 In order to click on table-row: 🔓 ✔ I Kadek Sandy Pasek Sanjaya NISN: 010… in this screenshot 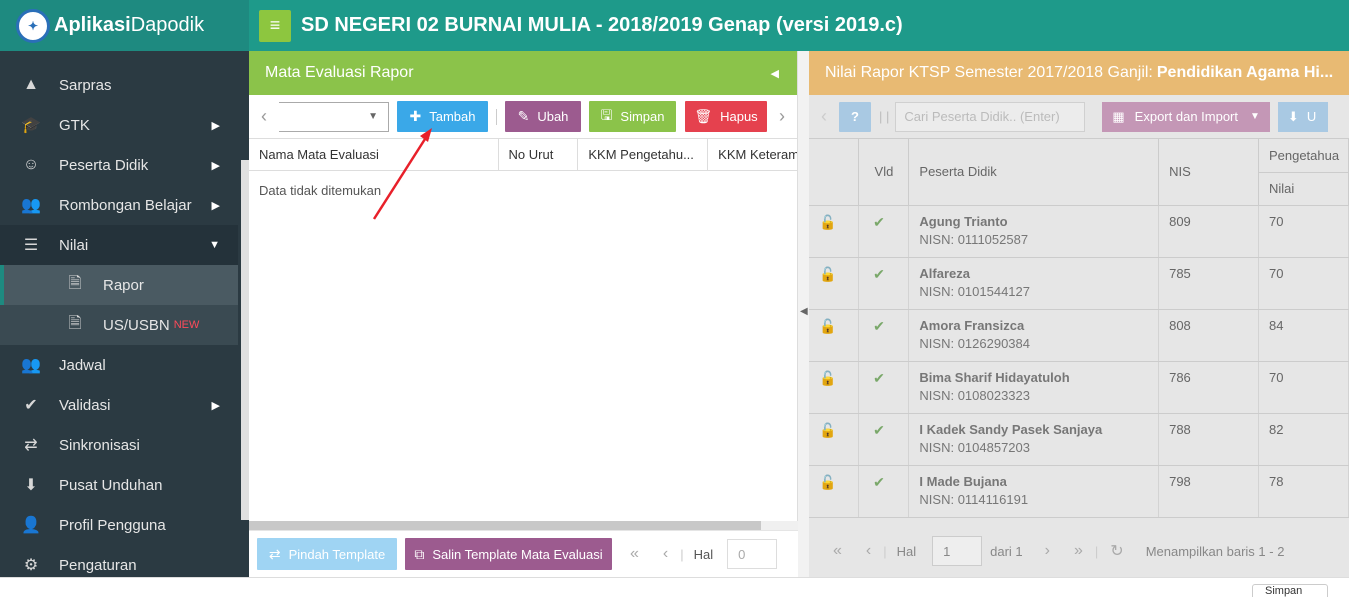, I will do `click(1079, 439)`.